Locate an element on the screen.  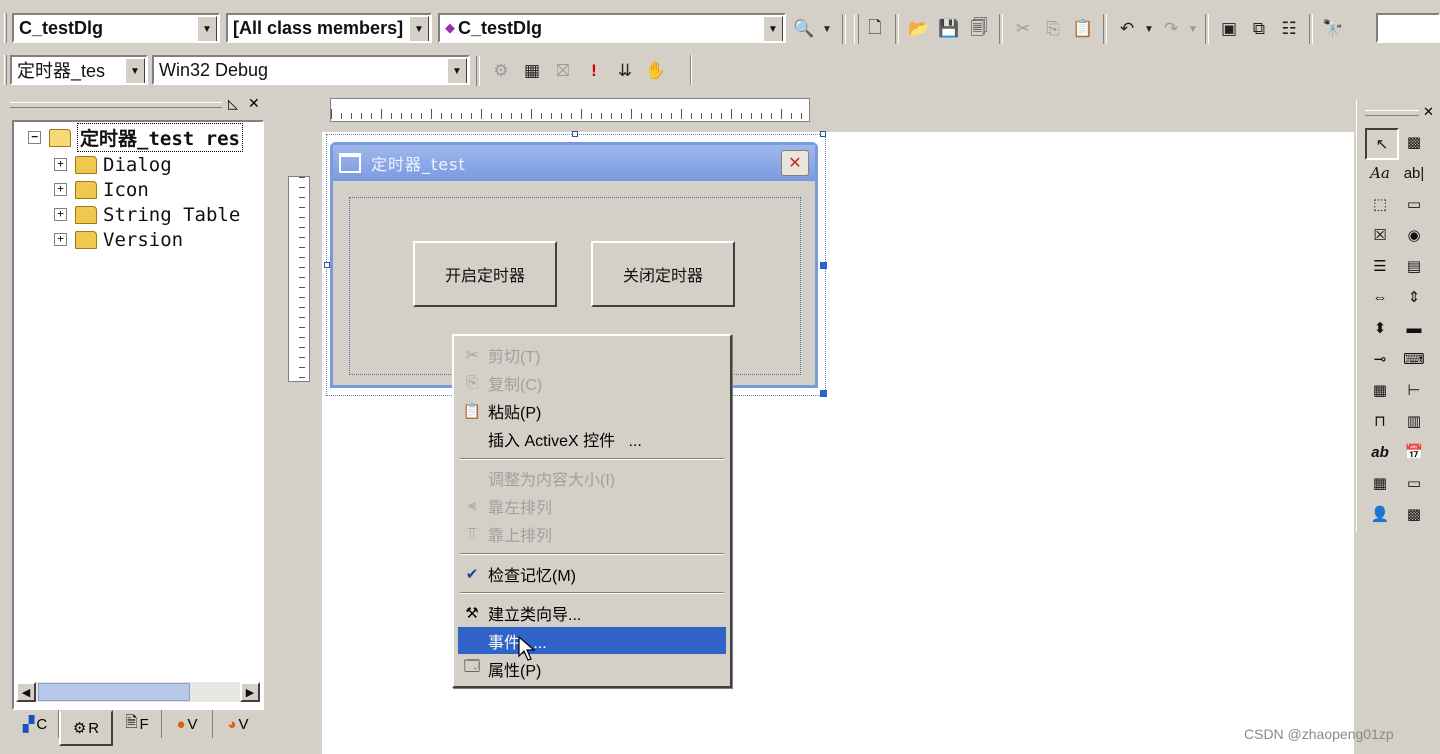
vertical-scrollbar-icon: ⇕ is located at coordinates (1414, 297).